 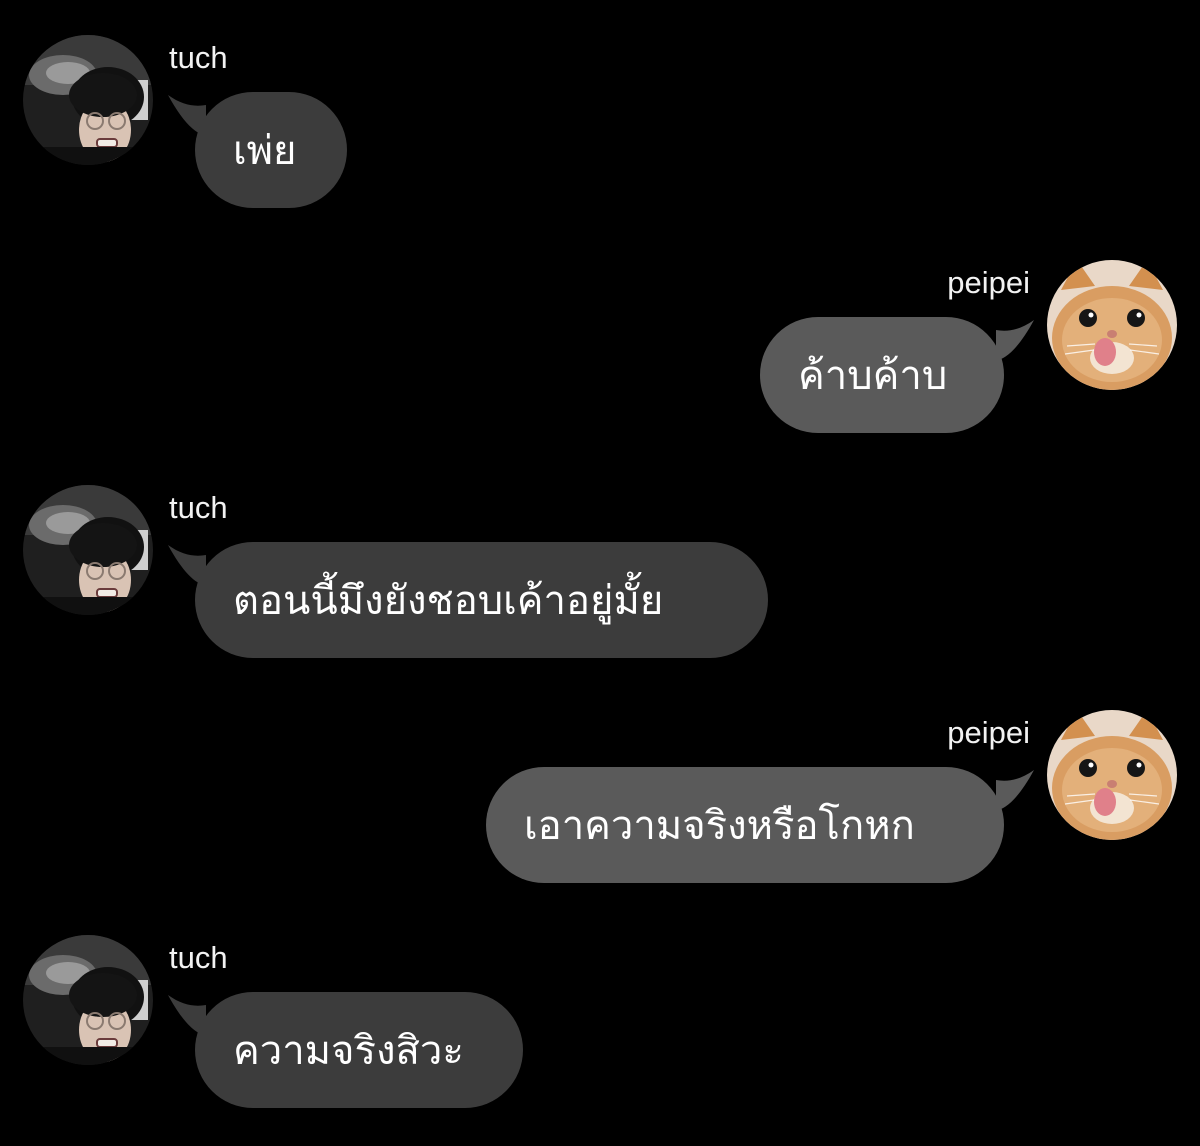 What do you see at coordinates (882, 375) in the screenshot?
I see `message-bubble: ค้าบค้าบ` at bounding box center [882, 375].